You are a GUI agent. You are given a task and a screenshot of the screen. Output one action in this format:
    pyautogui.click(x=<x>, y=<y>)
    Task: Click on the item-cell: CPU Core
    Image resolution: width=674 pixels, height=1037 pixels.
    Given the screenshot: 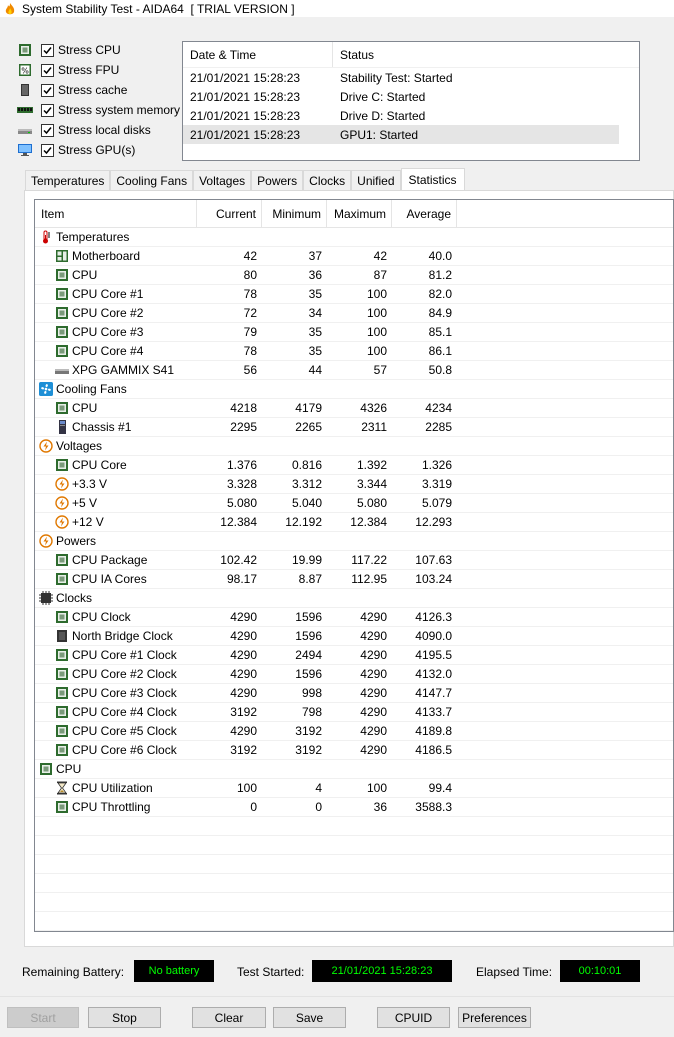 What is the action you would take?
    pyautogui.click(x=116, y=465)
    